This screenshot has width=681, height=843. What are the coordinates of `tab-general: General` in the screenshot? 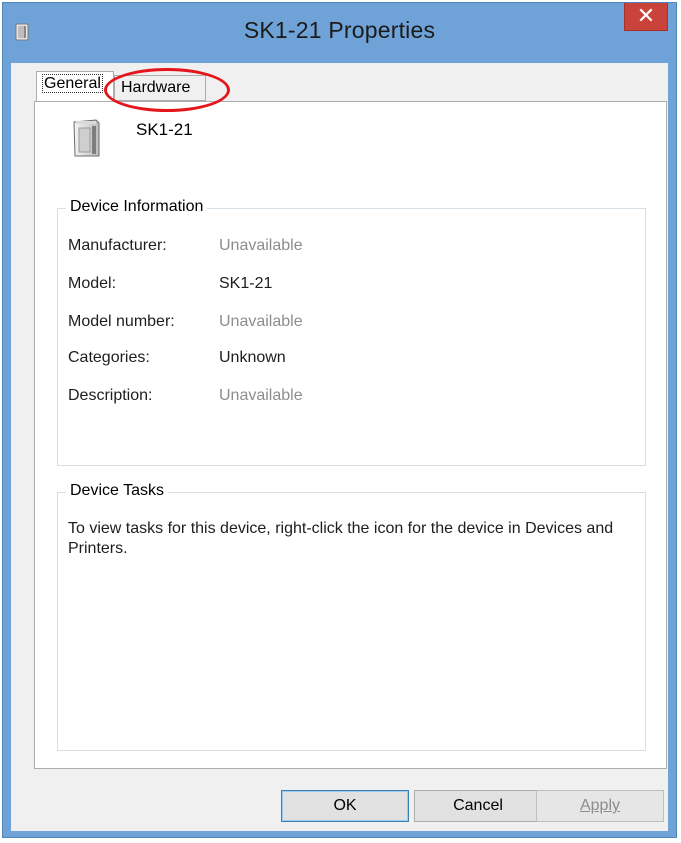 It's located at (75, 86).